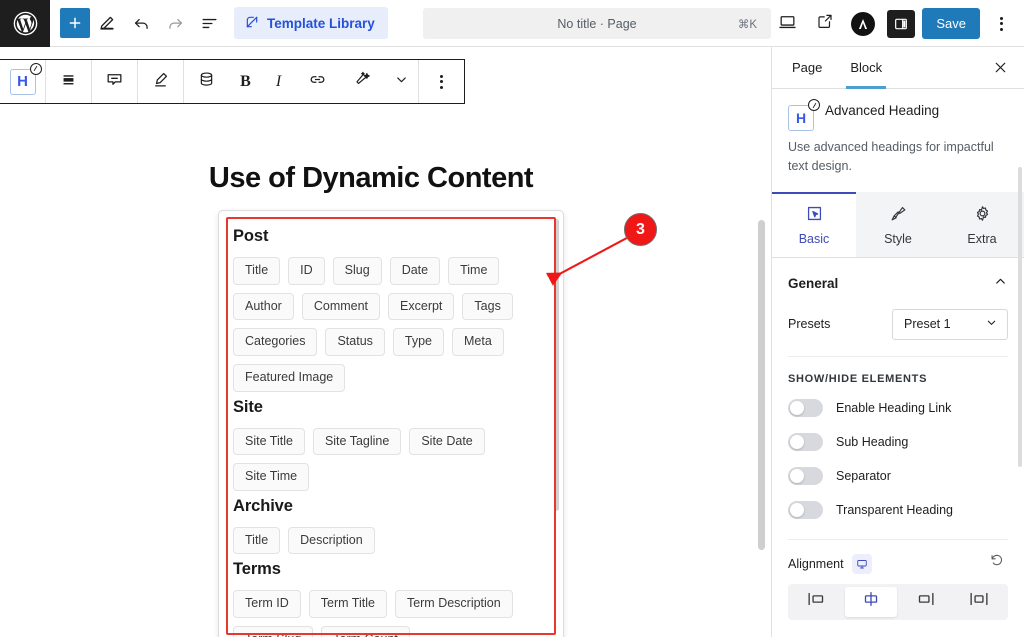 The width and height of the screenshot is (1024, 637). Describe the element at coordinates (175, 23) in the screenshot. I see `redo-button` at that location.